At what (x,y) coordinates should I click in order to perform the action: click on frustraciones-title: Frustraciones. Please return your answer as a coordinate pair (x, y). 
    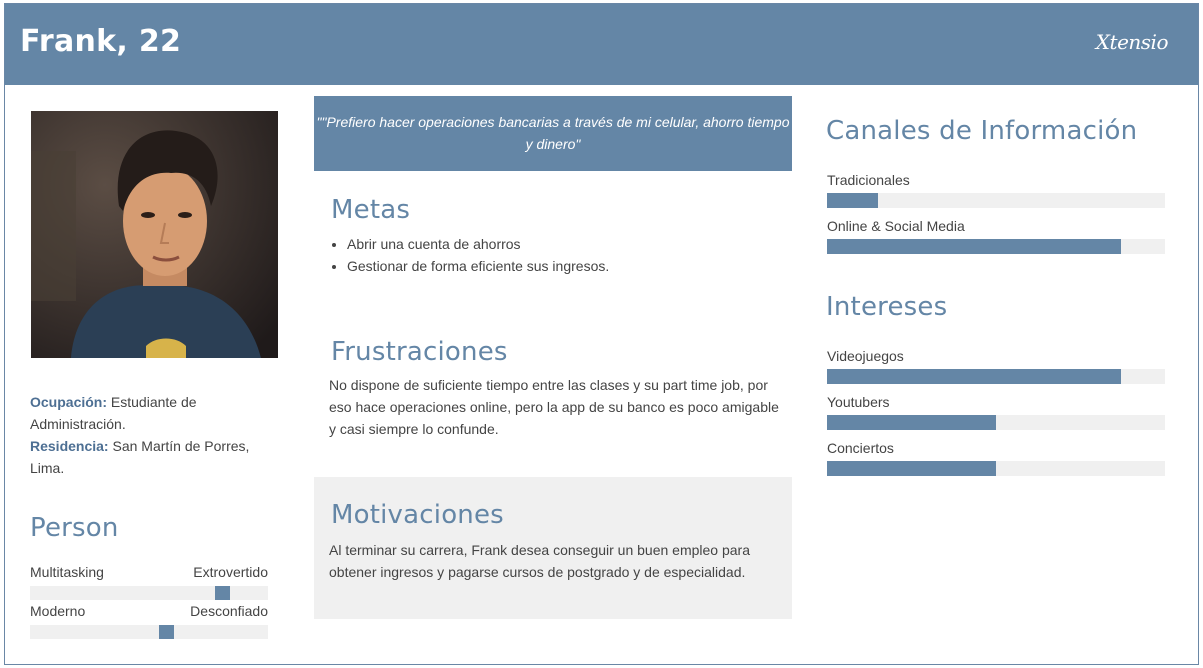
    Looking at the image, I should click on (419, 352).